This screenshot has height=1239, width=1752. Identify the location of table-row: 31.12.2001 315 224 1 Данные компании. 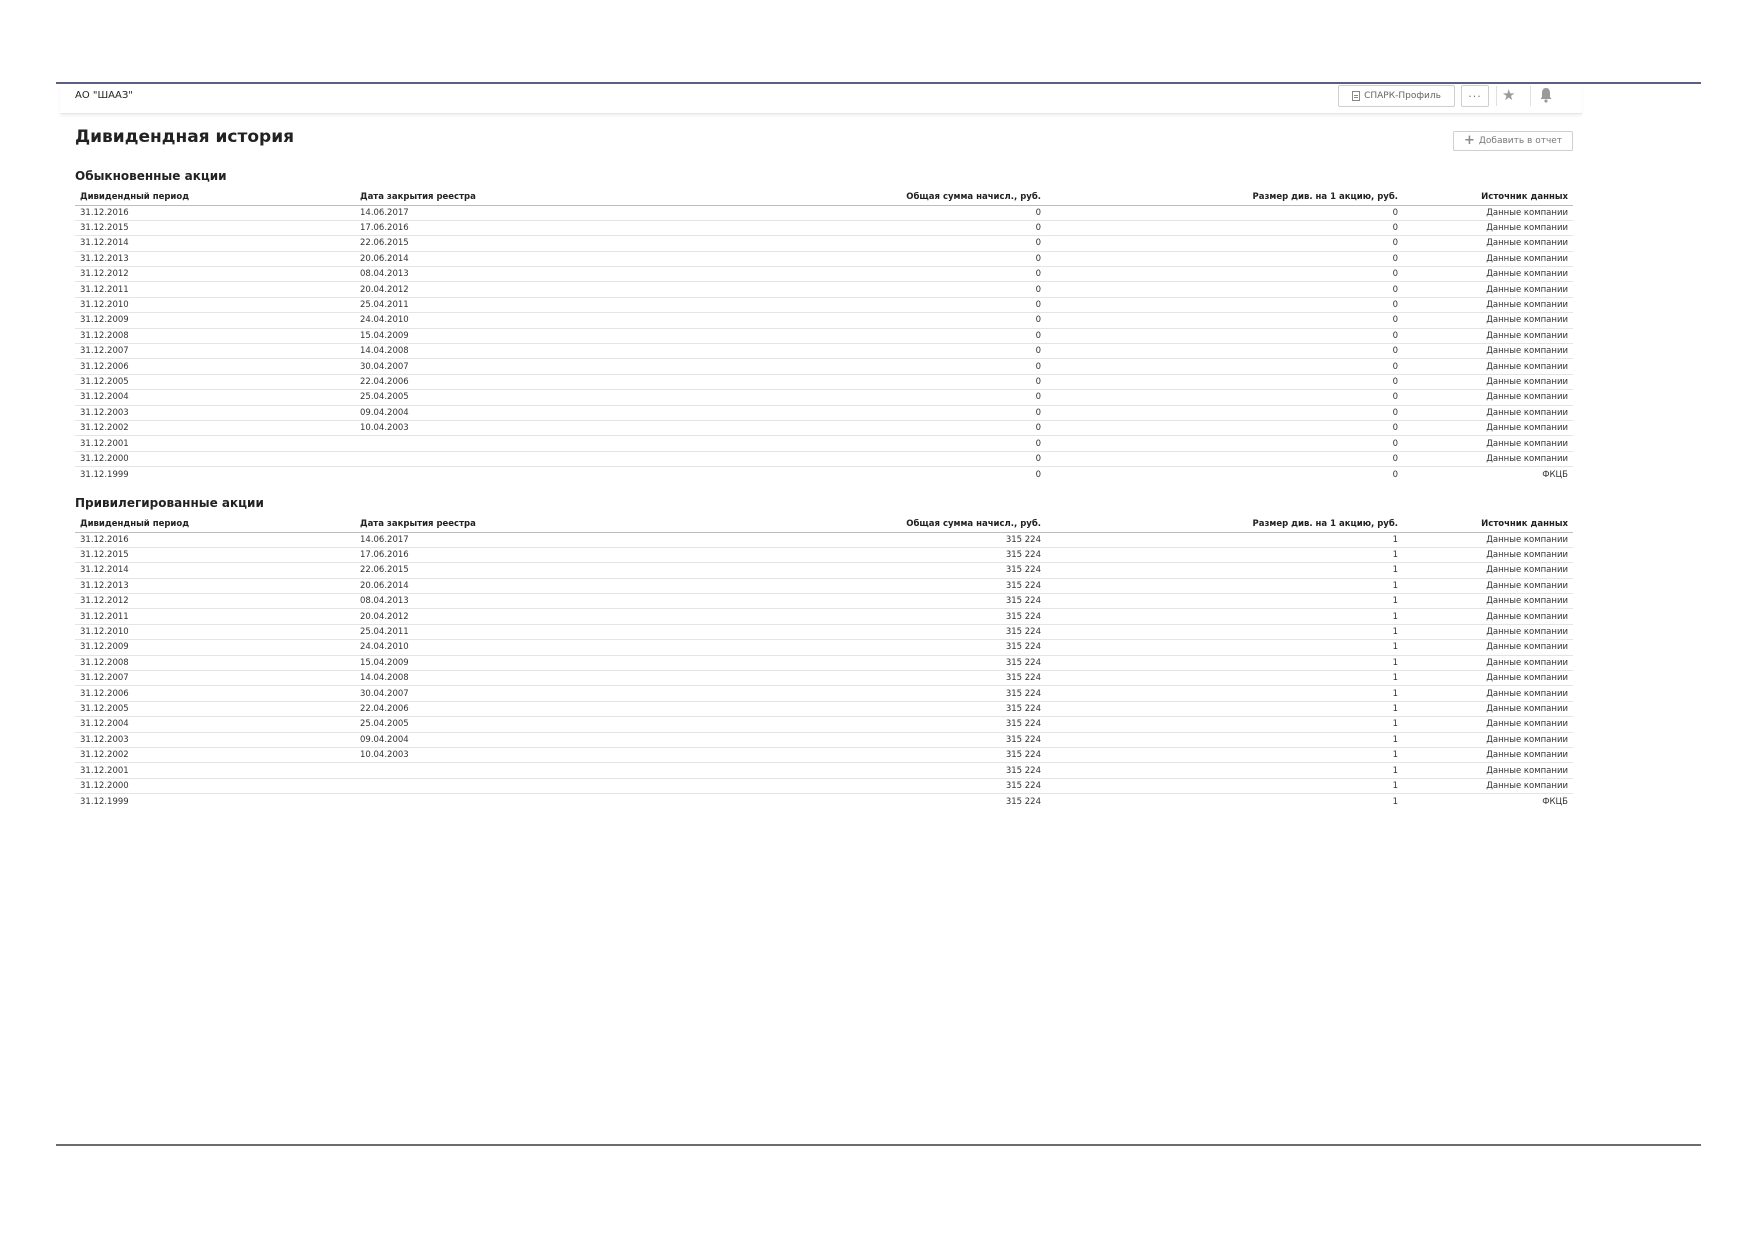
(824, 770).